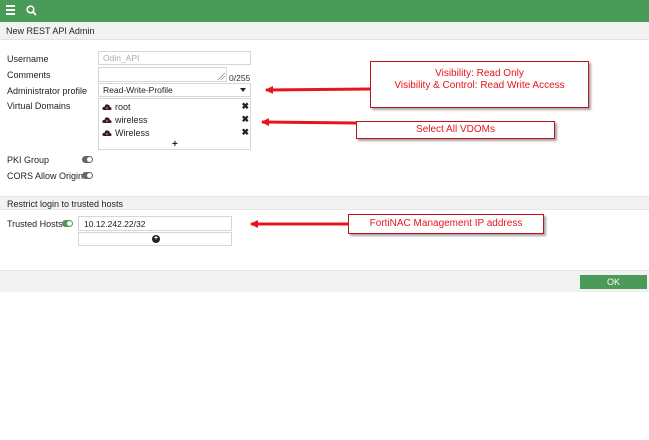 The height and width of the screenshot is (440, 649). I want to click on comments-field, so click(162, 74).